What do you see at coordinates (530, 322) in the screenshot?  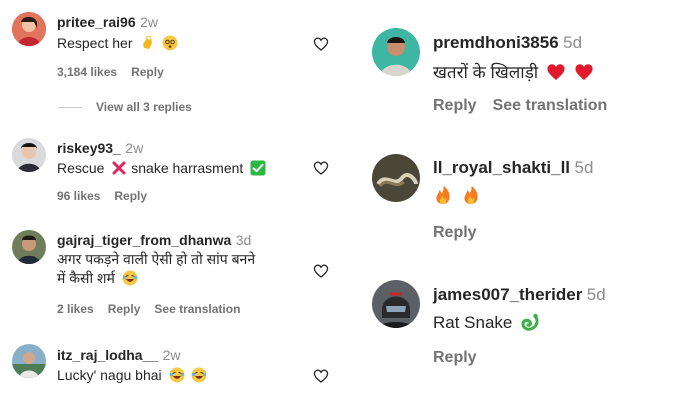 I see `snake-emoji` at bounding box center [530, 322].